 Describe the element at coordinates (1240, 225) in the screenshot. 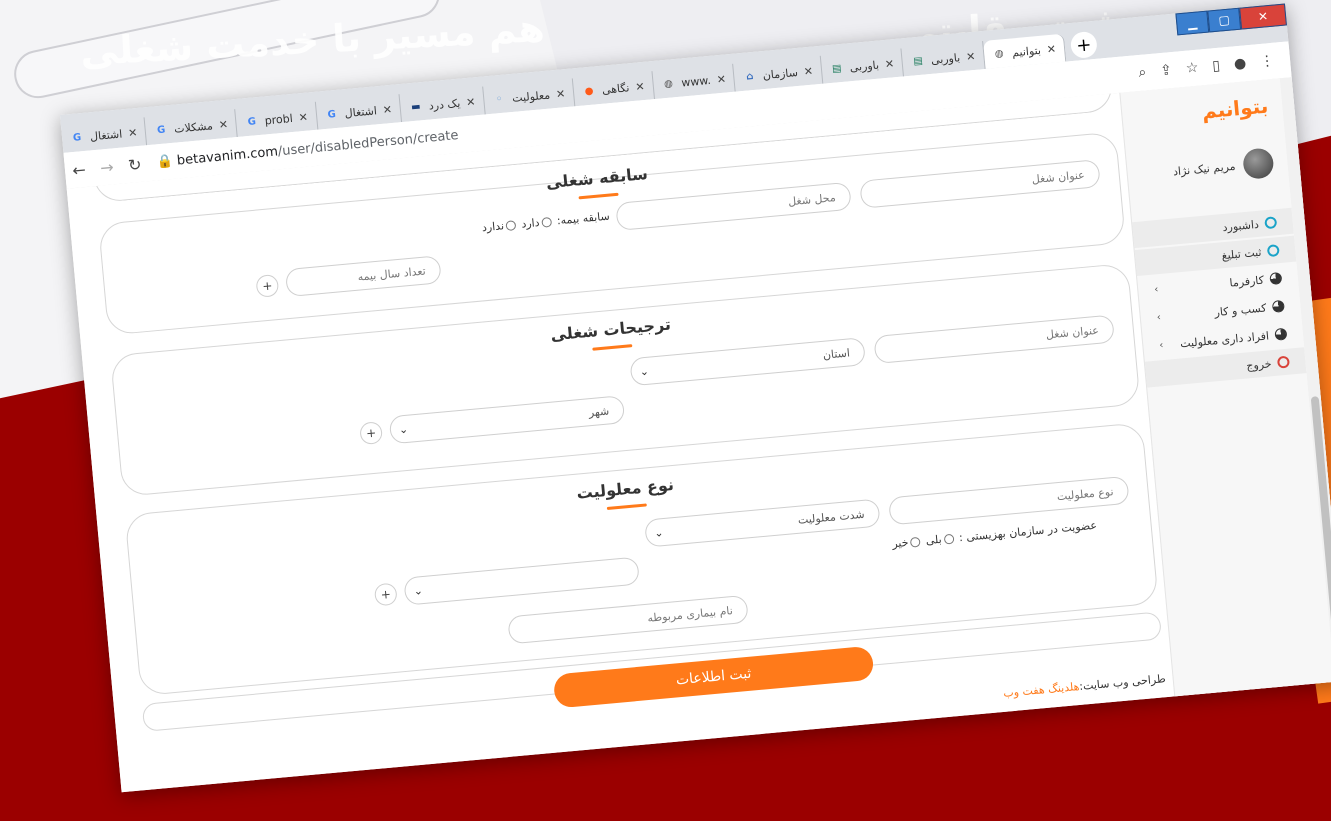

I see `sidebar-item-label: داشبورد` at that location.